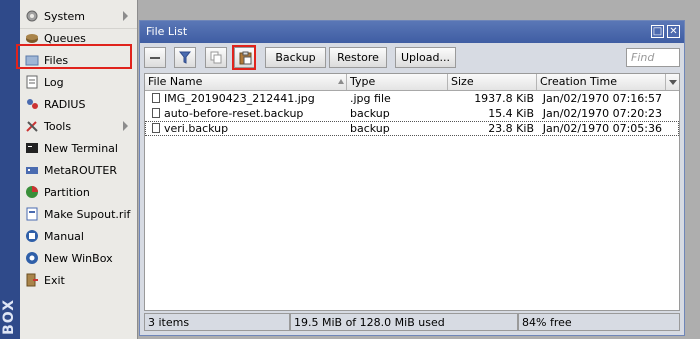 The height and width of the screenshot is (339, 700). What do you see at coordinates (65, 104) in the screenshot?
I see `menu-item-label: RADIUS` at bounding box center [65, 104].